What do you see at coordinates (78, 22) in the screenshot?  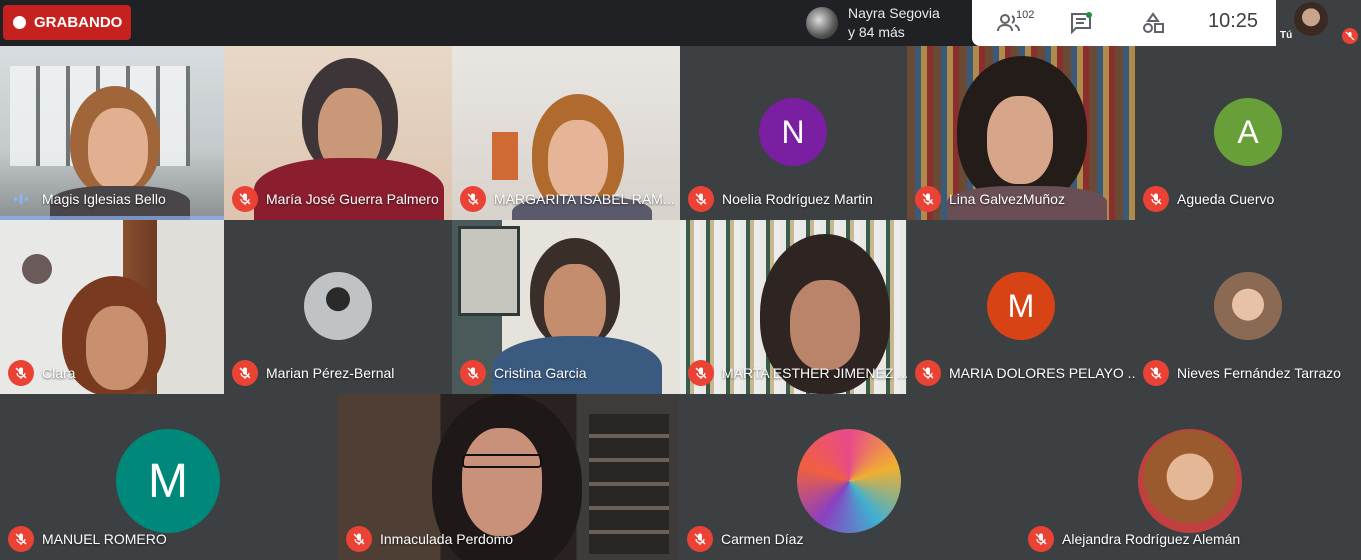 I see `recording-label: GRABANDO` at bounding box center [78, 22].